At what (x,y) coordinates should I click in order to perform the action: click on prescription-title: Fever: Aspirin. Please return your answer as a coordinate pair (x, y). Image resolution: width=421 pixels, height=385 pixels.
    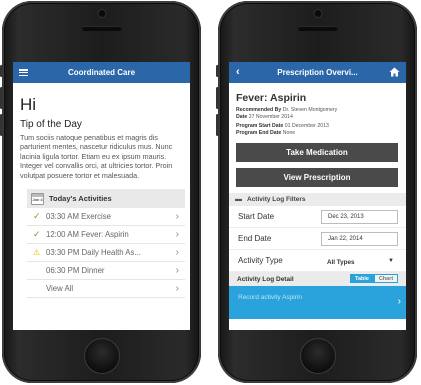
    Looking at the image, I should click on (271, 98).